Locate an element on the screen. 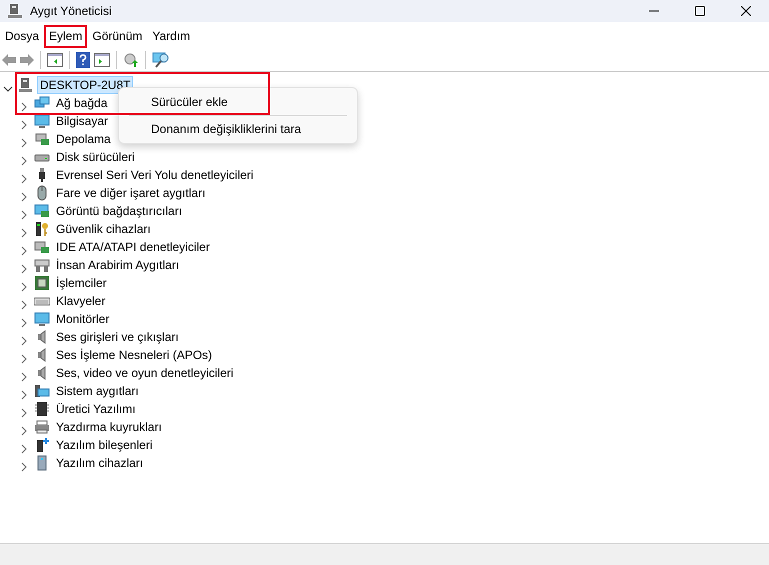  menu-item: Eylem is located at coordinates (66, 36).